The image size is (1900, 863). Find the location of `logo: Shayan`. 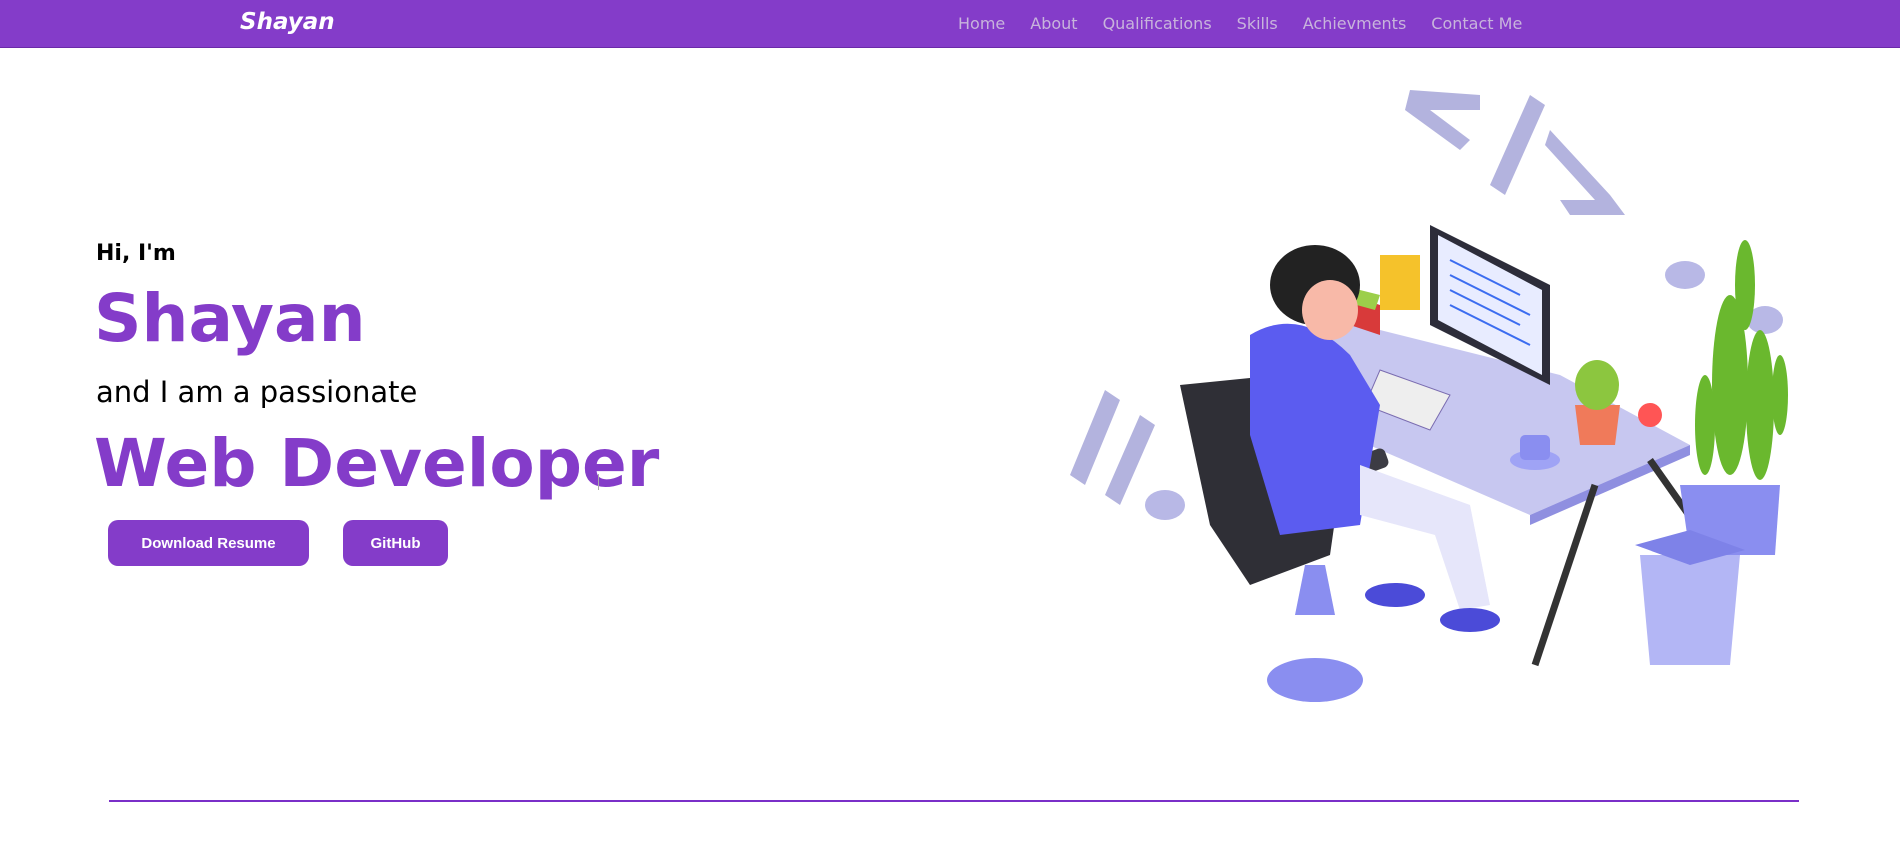

logo: Shayan is located at coordinates (287, 22).